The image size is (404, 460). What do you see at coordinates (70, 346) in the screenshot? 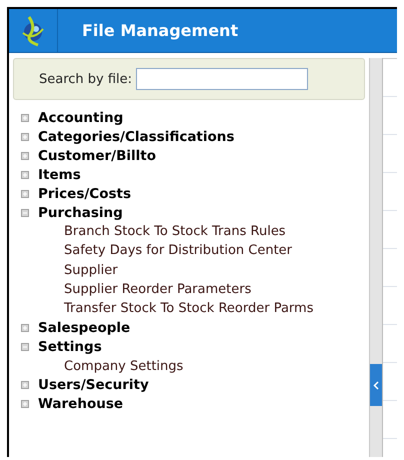
I see `tree-folder: Settings` at bounding box center [70, 346].